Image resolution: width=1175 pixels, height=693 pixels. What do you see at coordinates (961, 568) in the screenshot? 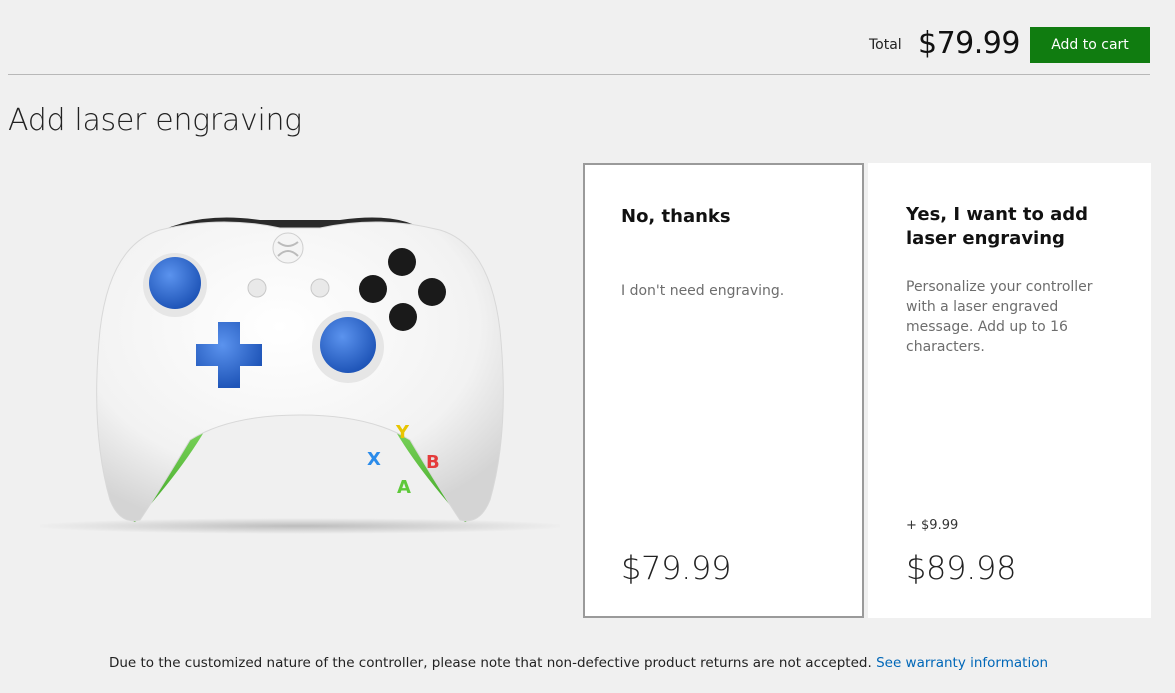
I see `option-price: $89.98` at bounding box center [961, 568].